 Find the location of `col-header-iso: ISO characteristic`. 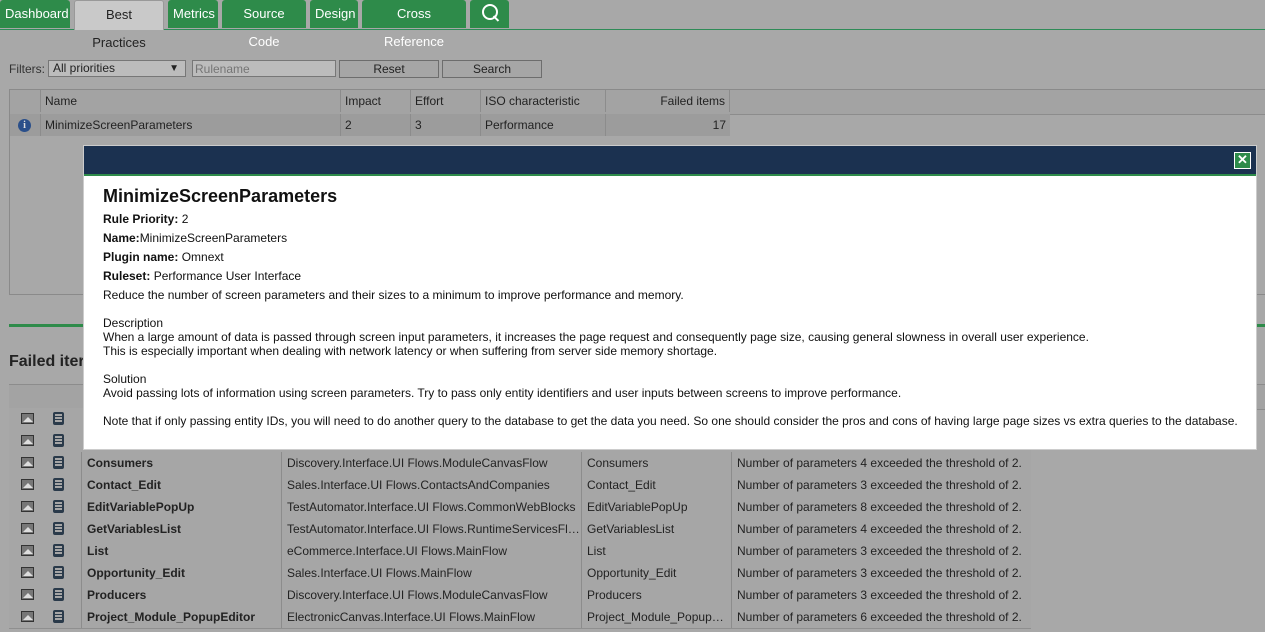

col-header-iso: ISO characteristic is located at coordinates (542, 101).